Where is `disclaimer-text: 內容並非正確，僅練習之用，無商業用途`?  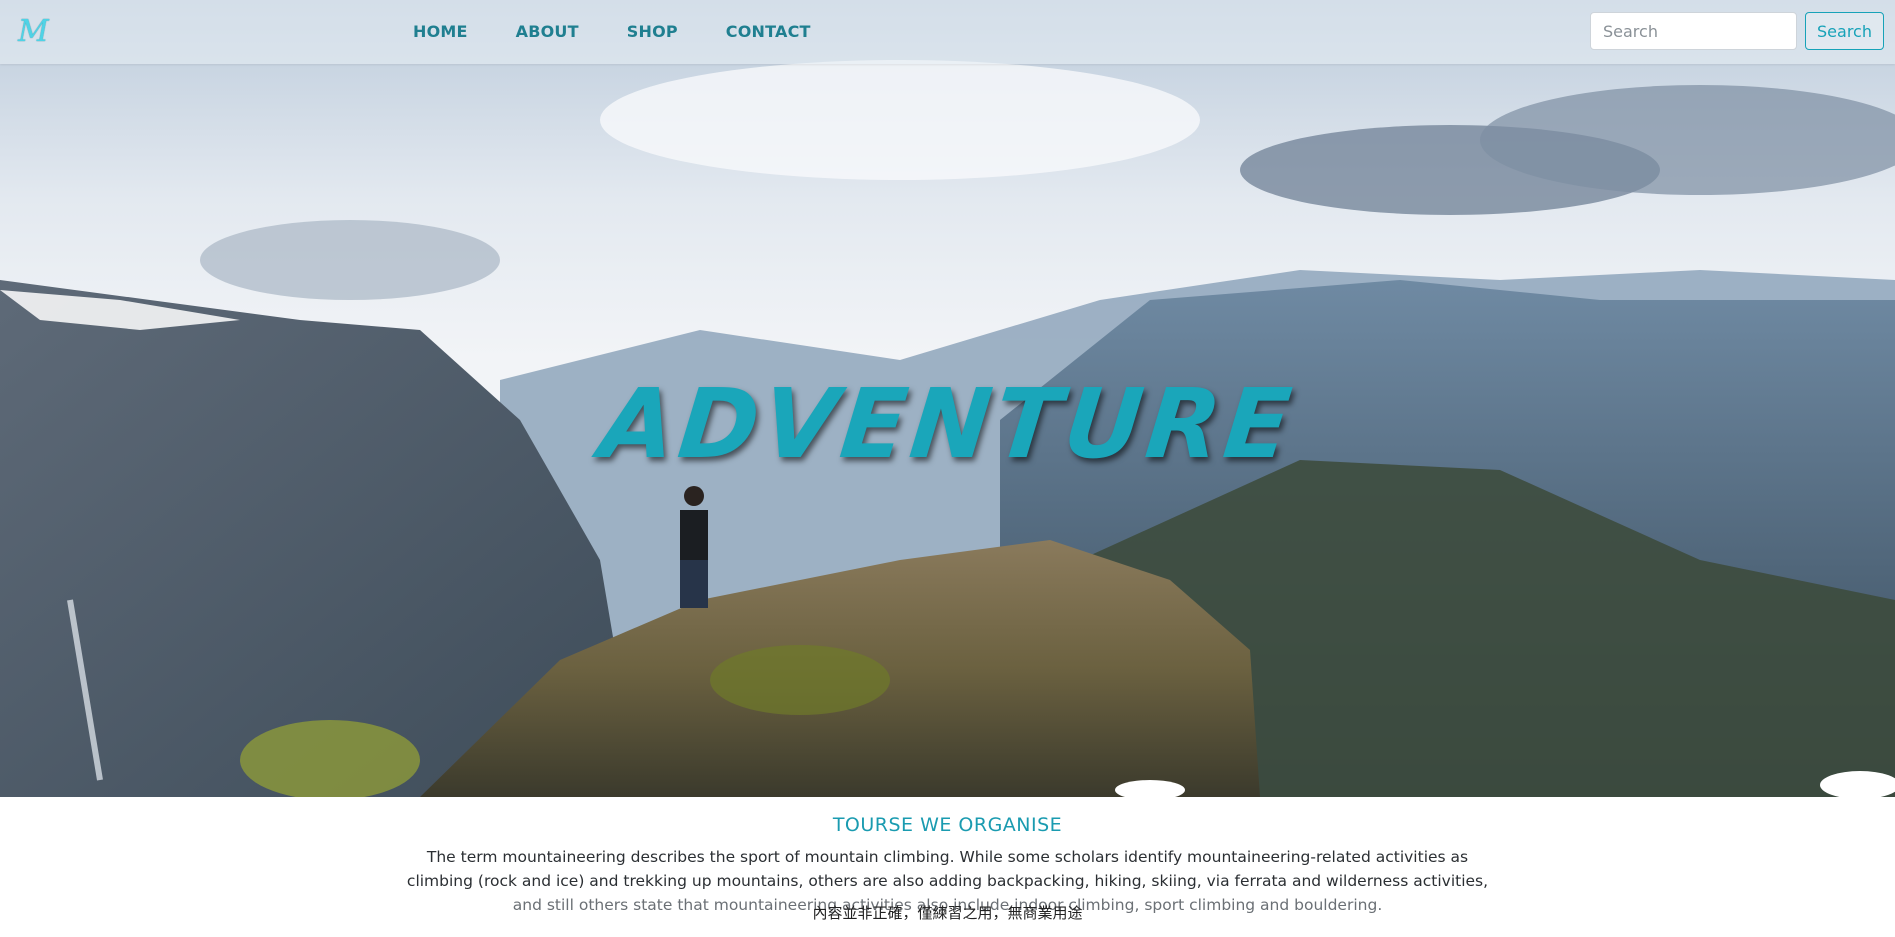
disclaimer-text: 內容並非正確，僅練習之用，無商業用途 is located at coordinates (947, 913).